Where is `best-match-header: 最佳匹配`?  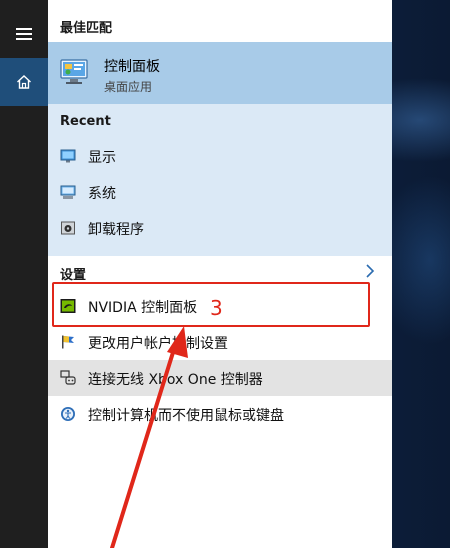 best-match-header: 最佳匹配 is located at coordinates (86, 28).